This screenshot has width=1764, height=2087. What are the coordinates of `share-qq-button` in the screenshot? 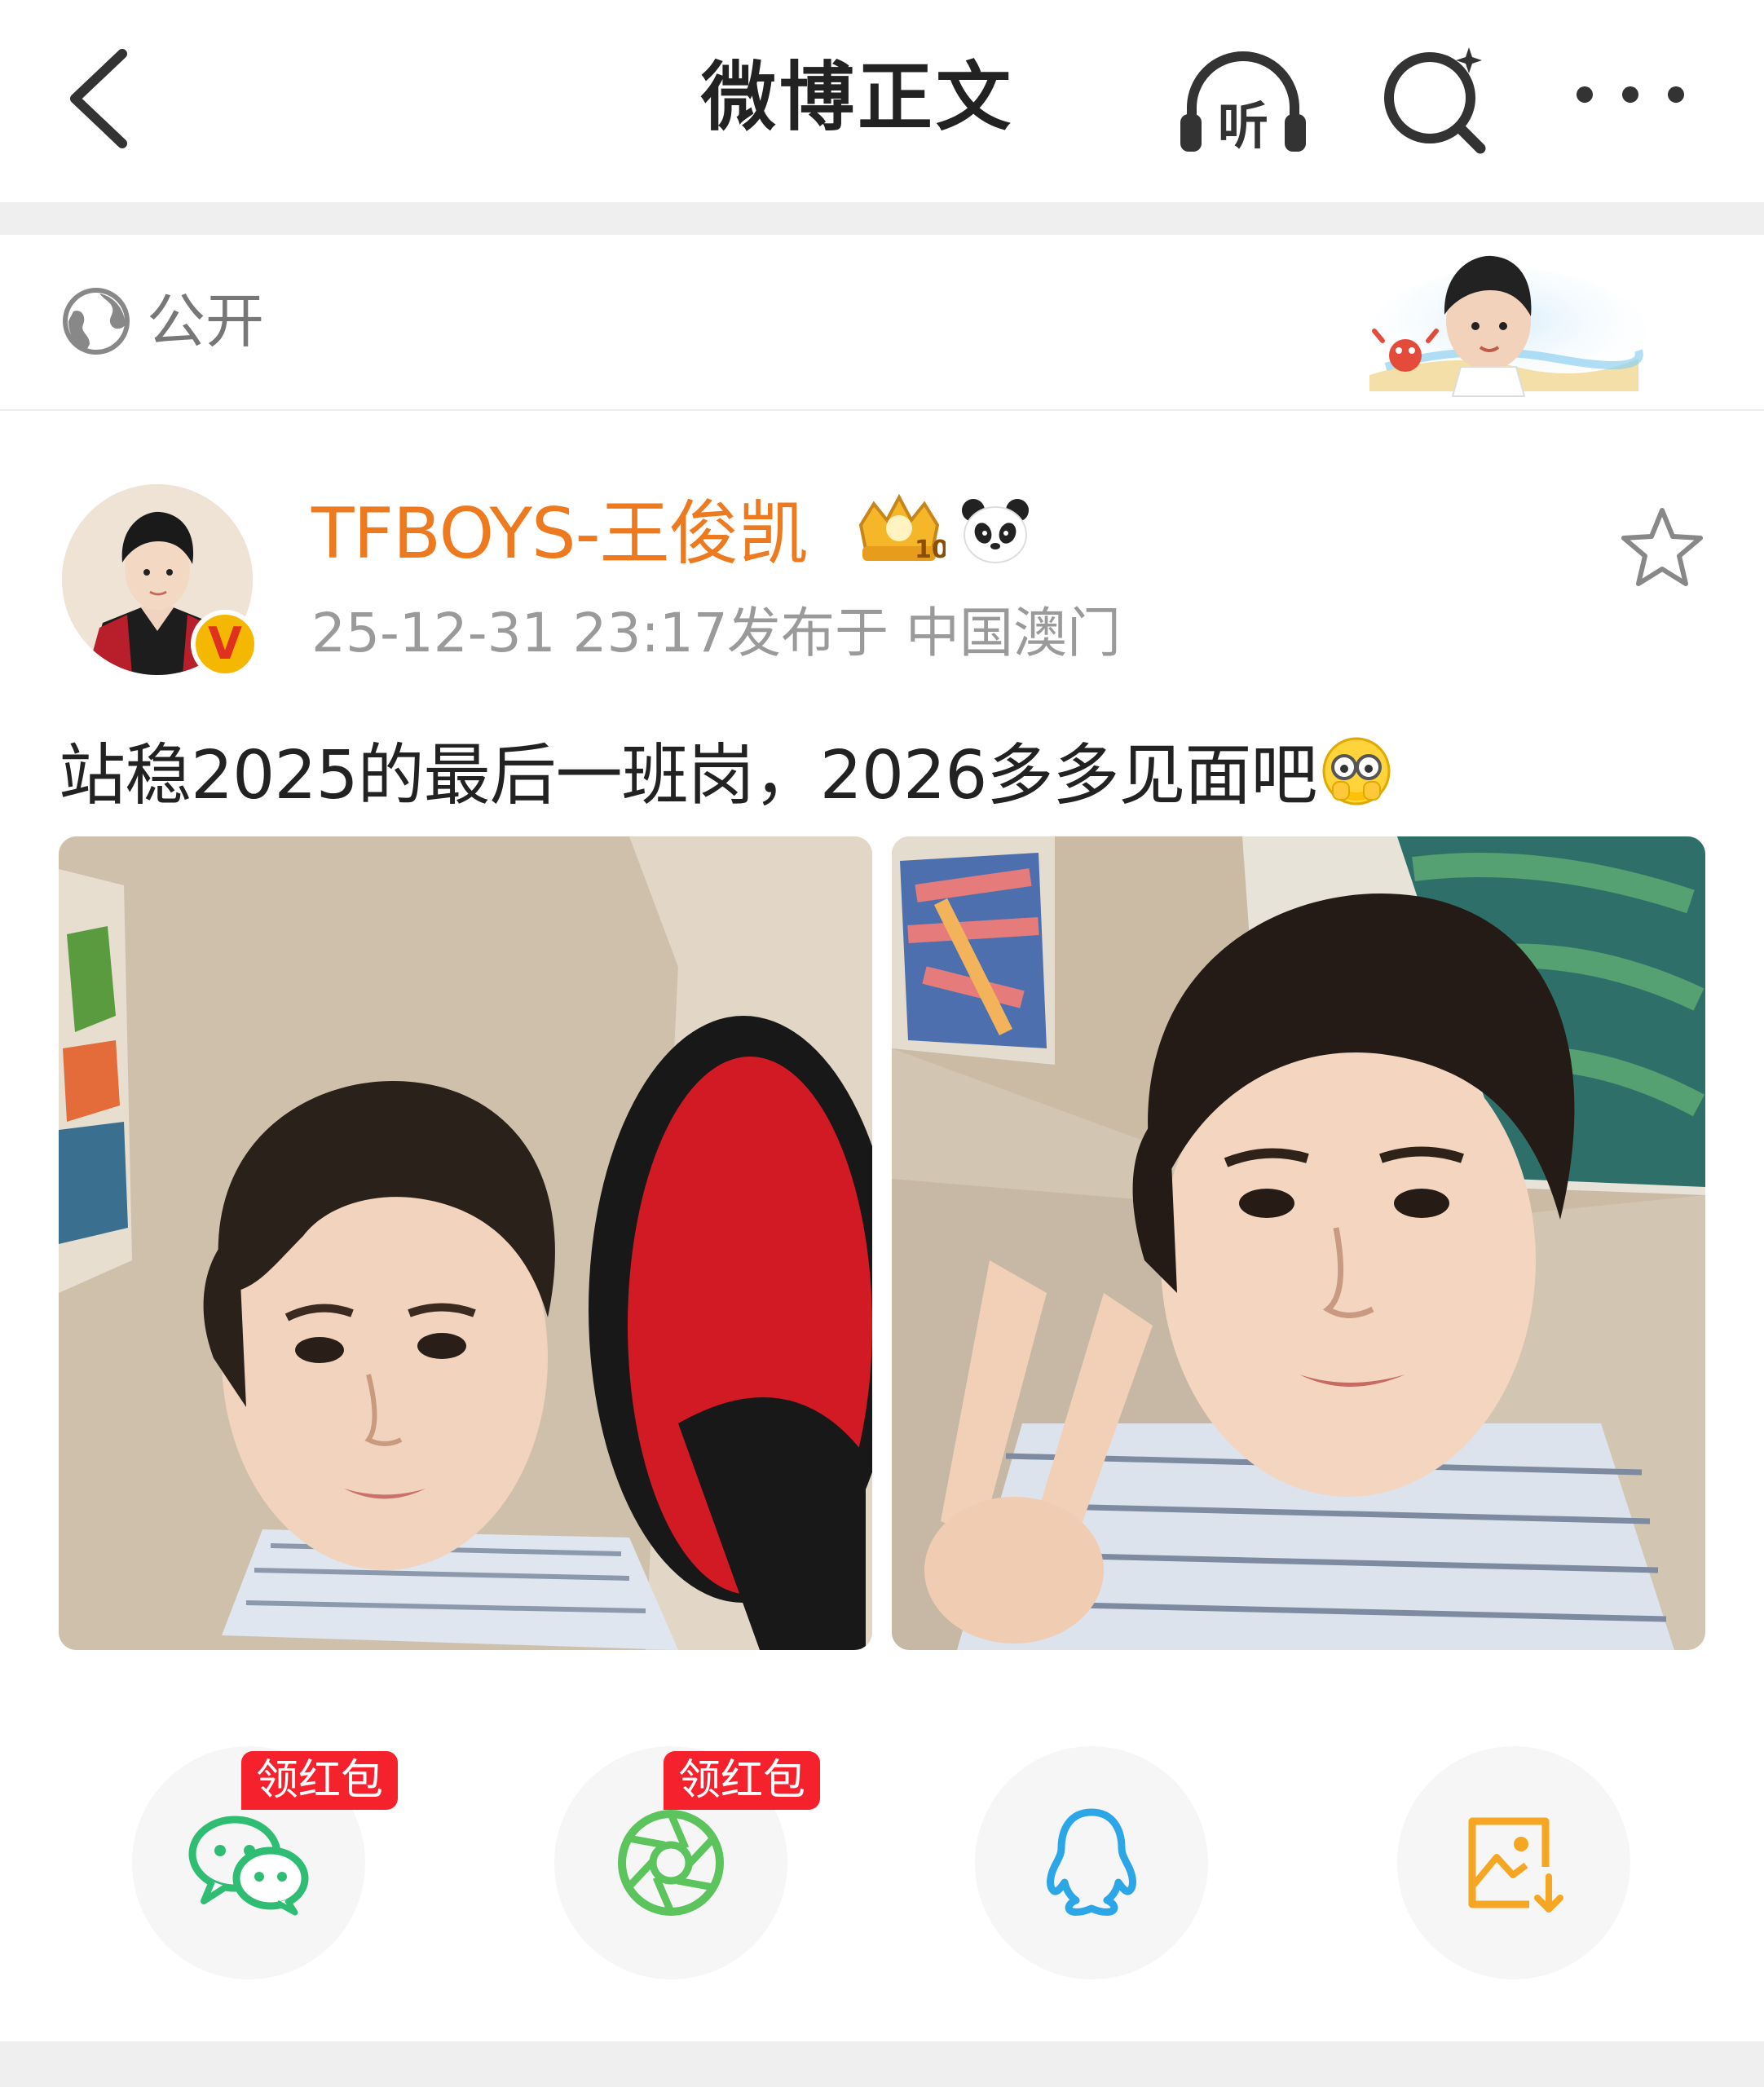 It's located at (1091, 1862).